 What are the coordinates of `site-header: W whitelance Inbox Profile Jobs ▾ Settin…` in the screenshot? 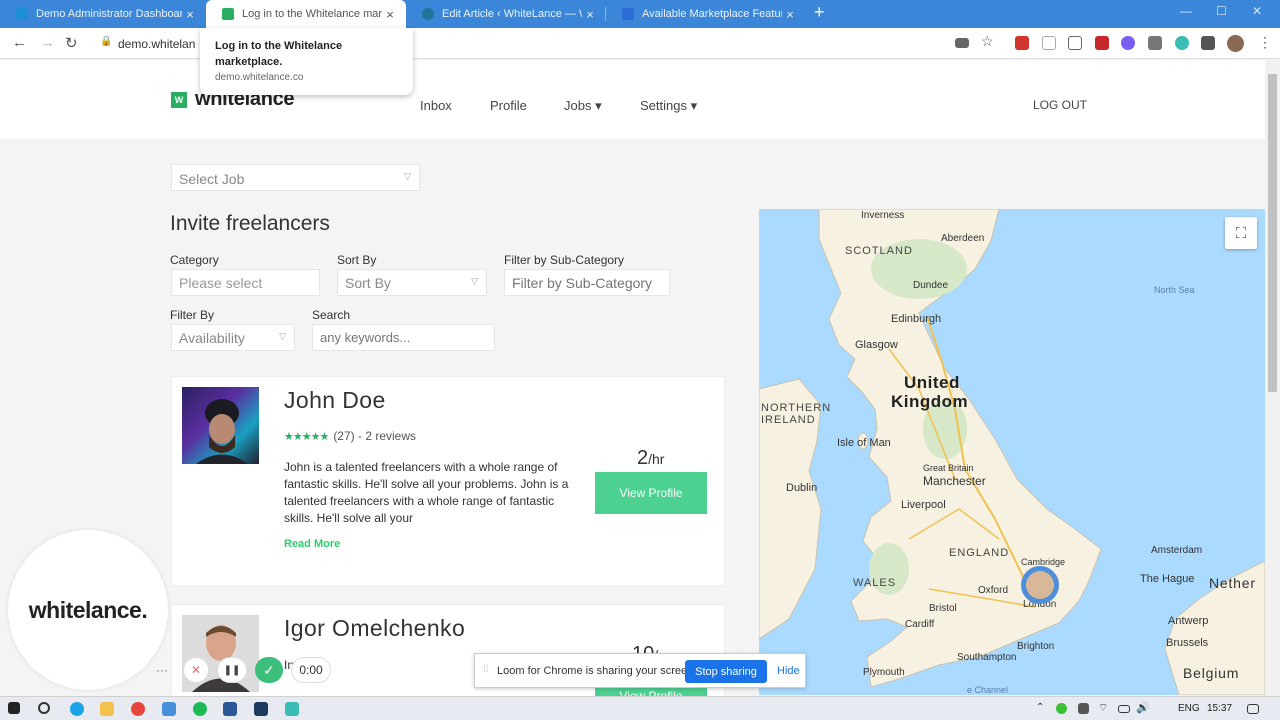 It's located at (632, 99).